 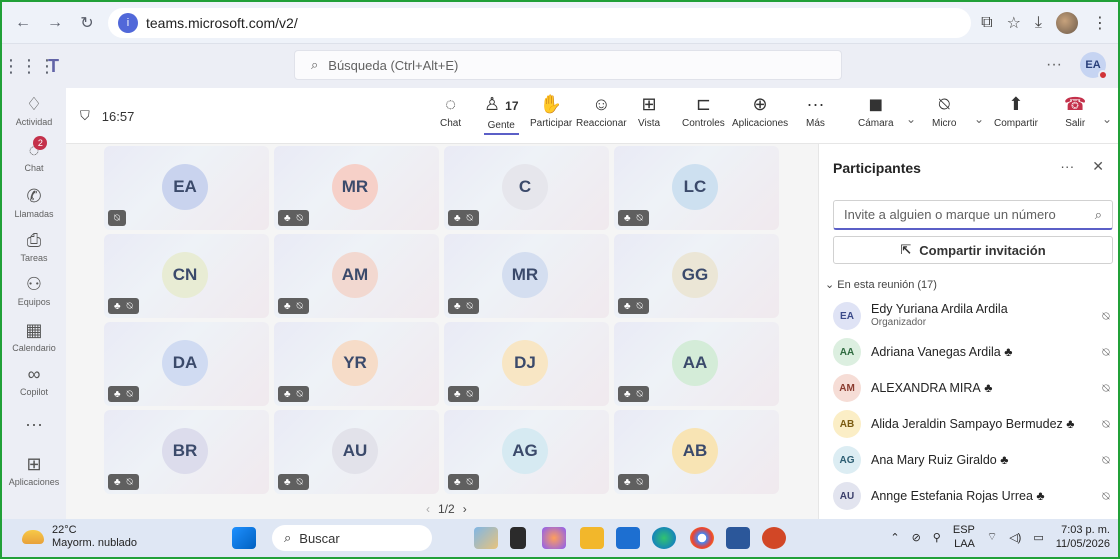 I want to click on rail-item-activity: ♢ Actividad, so click(x=34, y=110).